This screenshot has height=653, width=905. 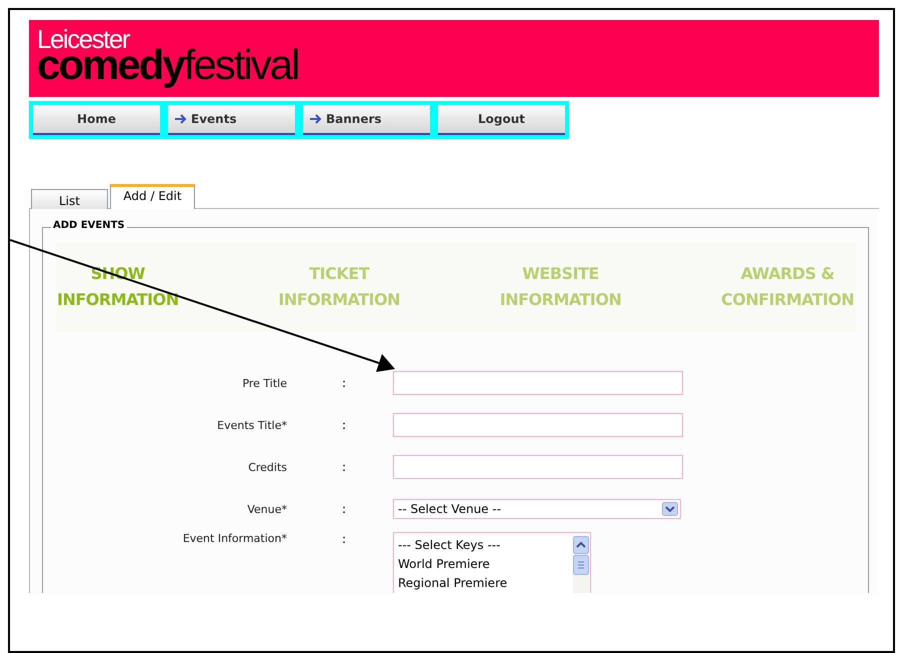 What do you see at coordinates (251, 425) in the screenshot?
I see `field-label: Events Title*` at bounding box center [251, 425].